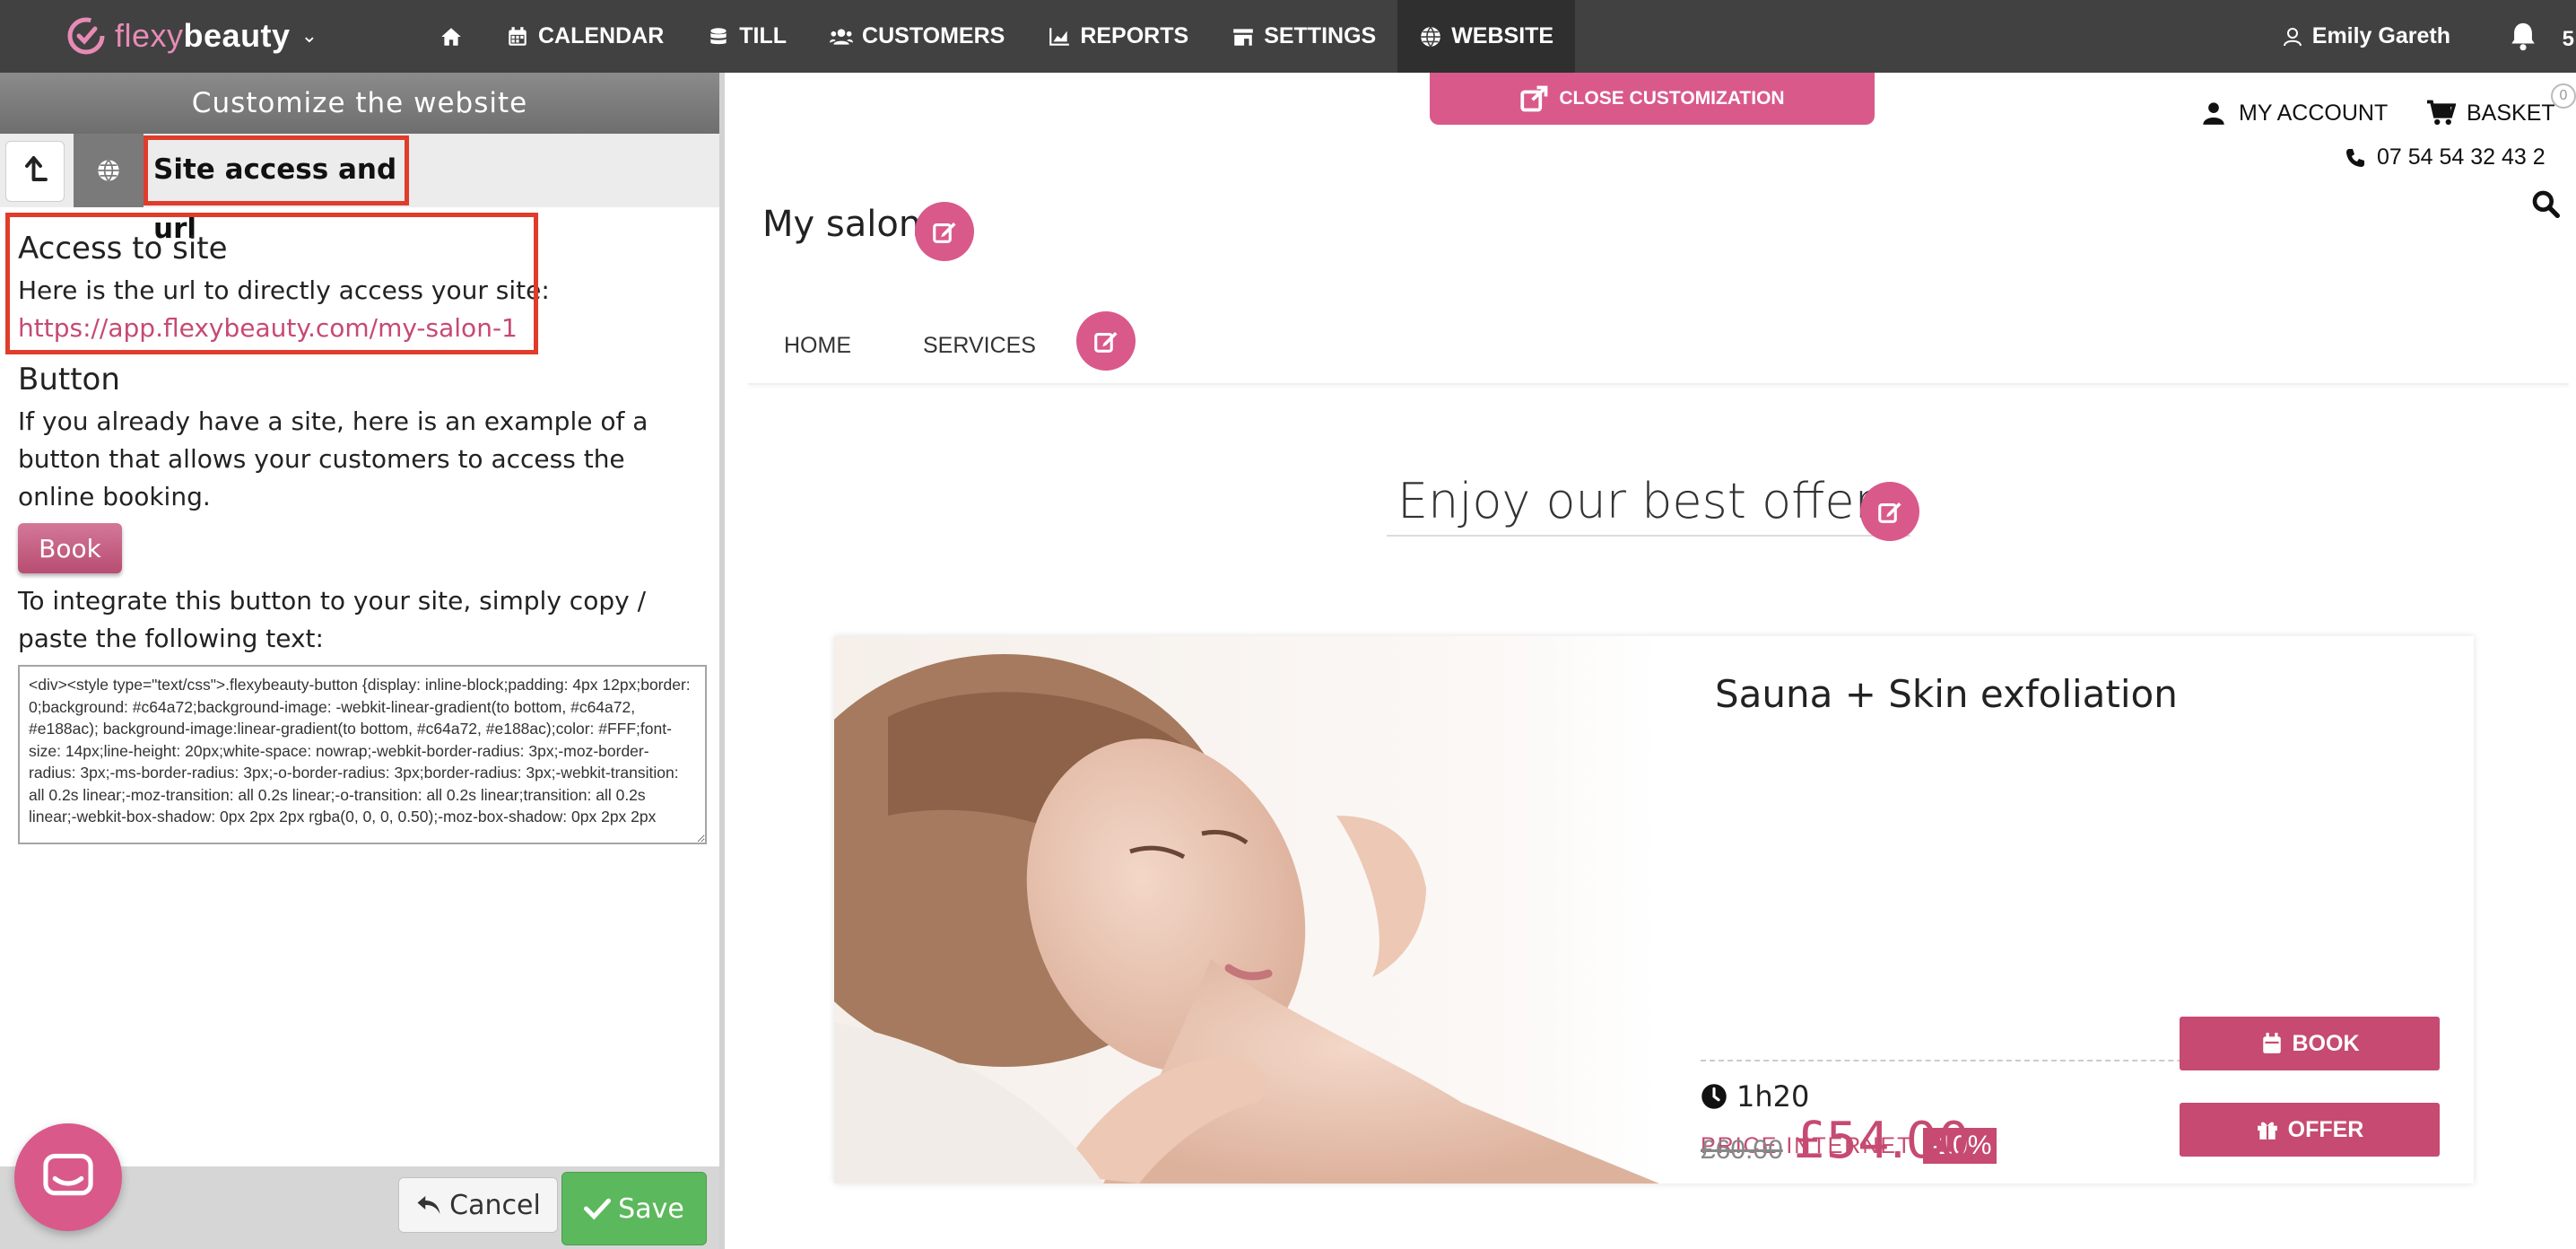 Image resolution: width=2576 pixels, height=1249 pixels. I want to click on site-menu: HOME SERVICES, so click(910, 346).